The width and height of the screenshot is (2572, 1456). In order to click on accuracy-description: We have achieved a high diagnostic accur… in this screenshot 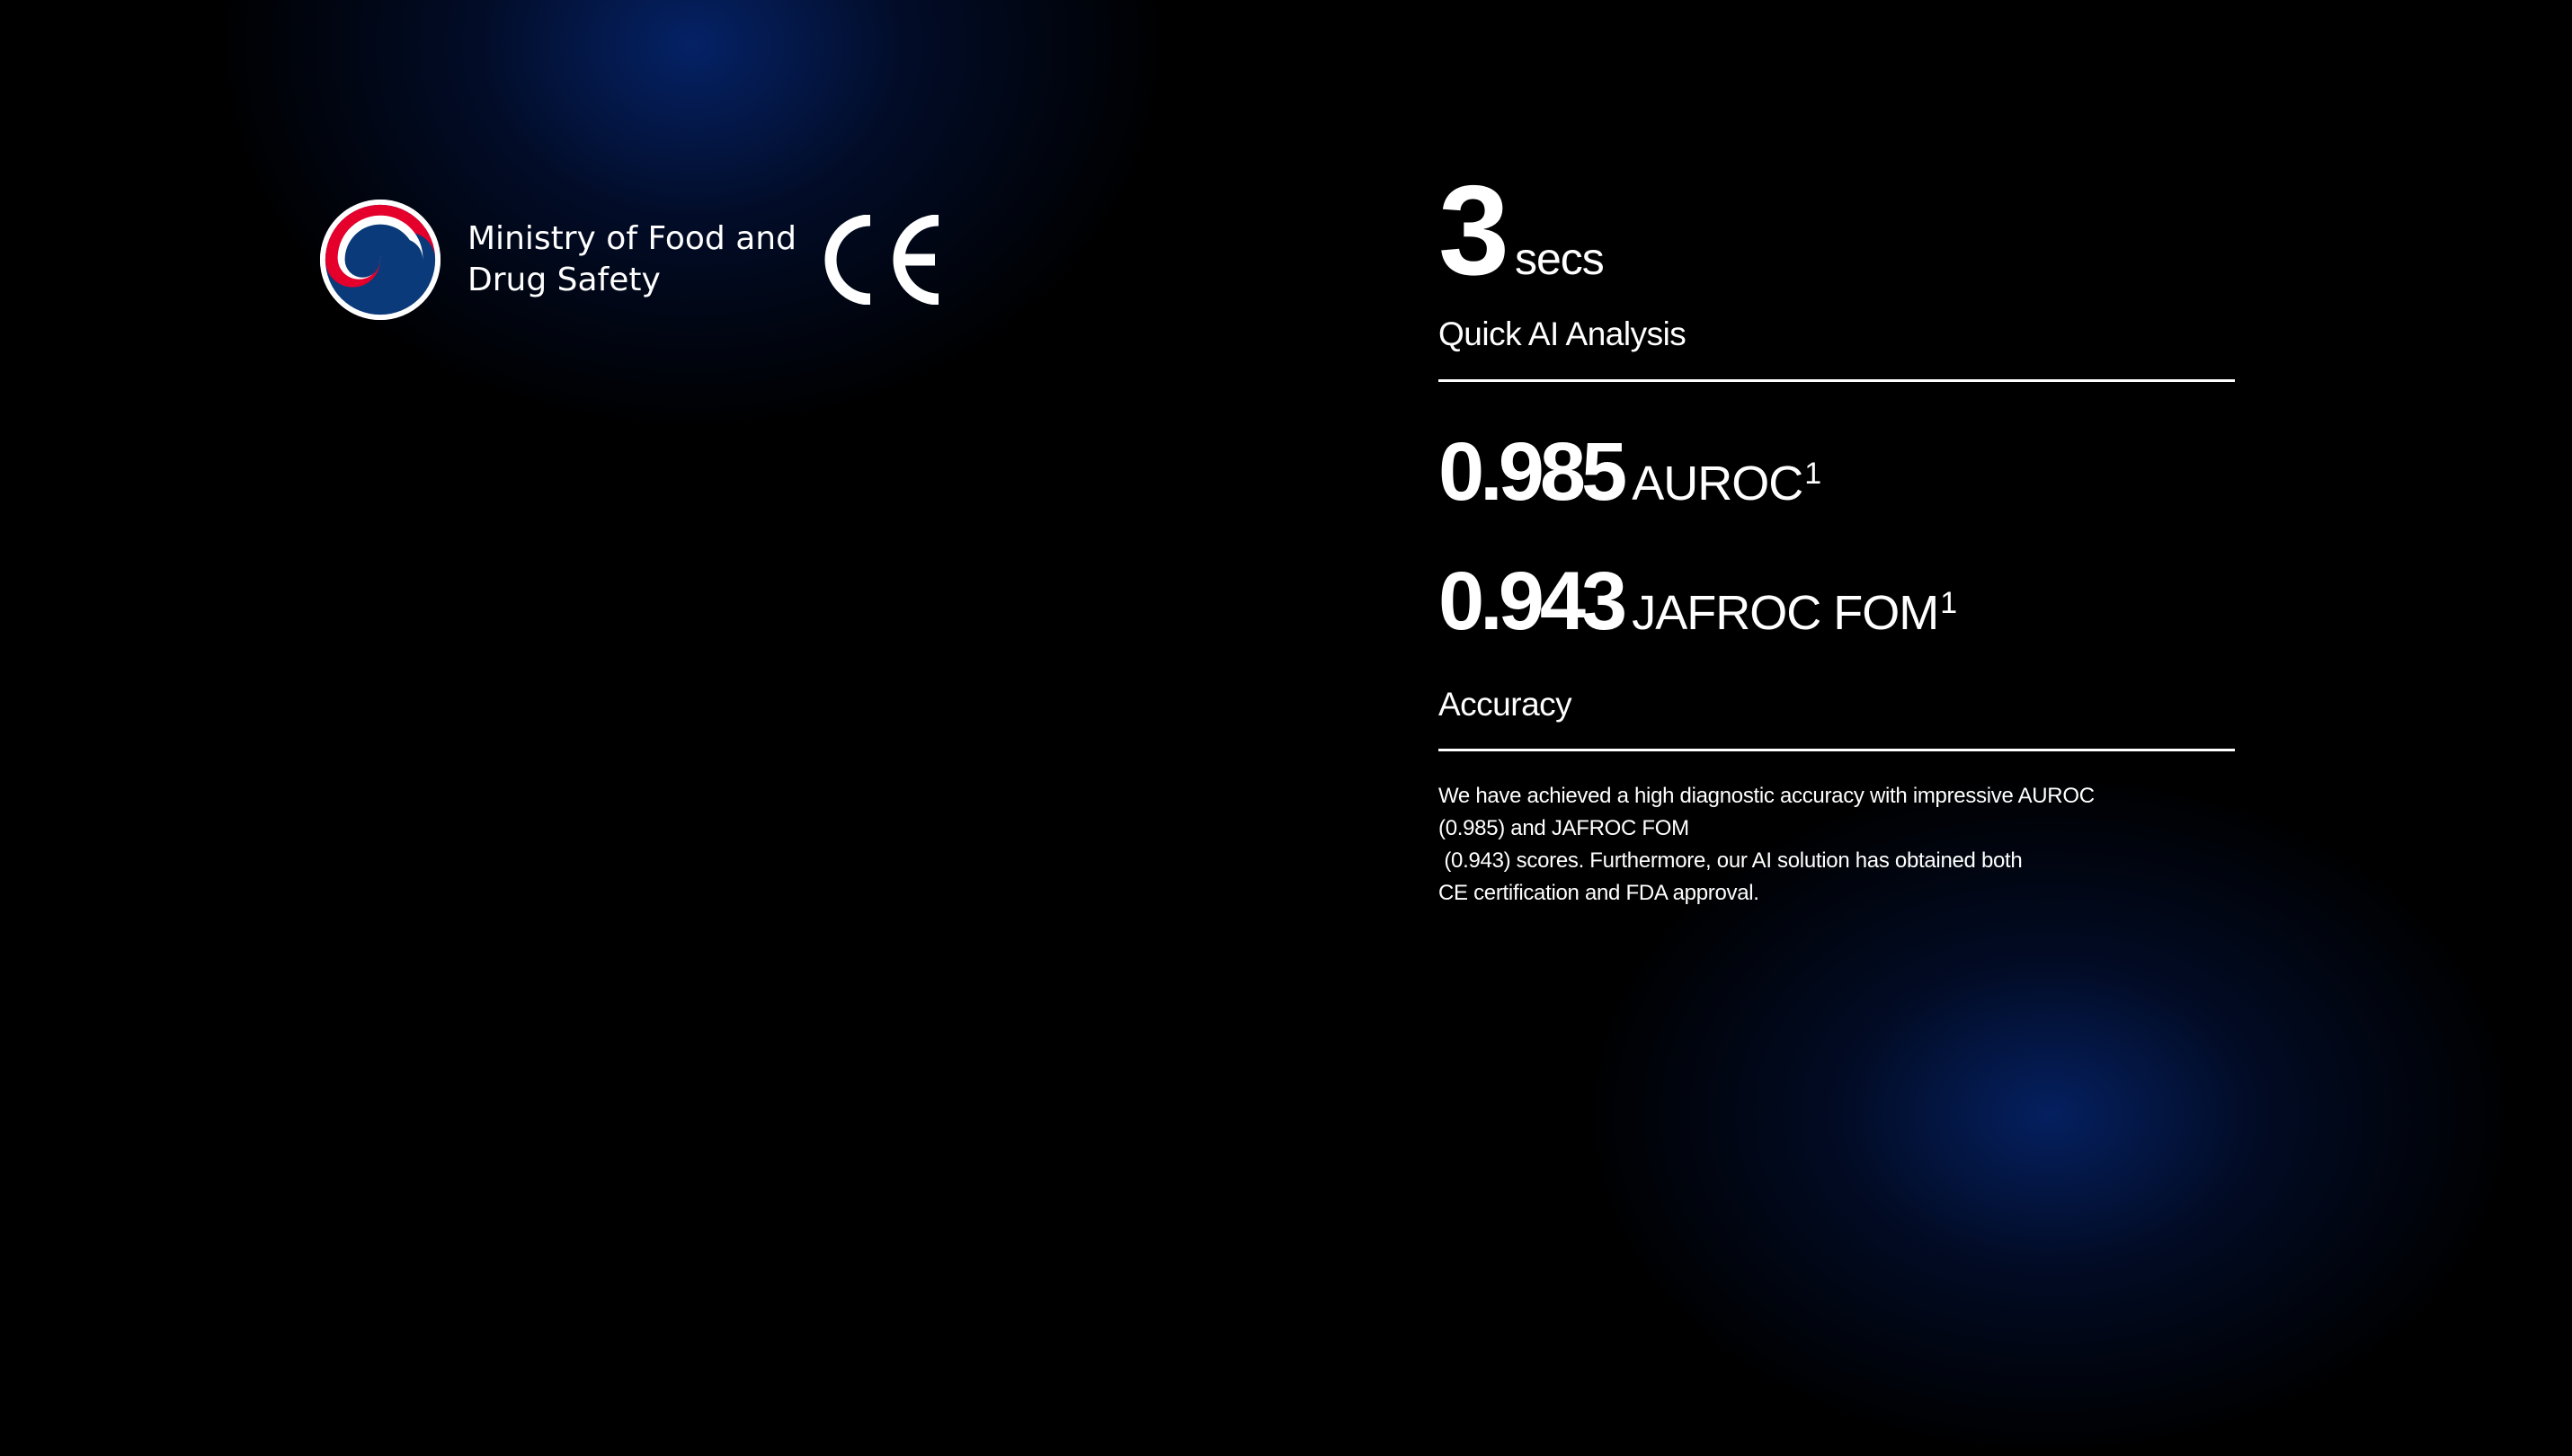, I will do `click(1836, 845)`.